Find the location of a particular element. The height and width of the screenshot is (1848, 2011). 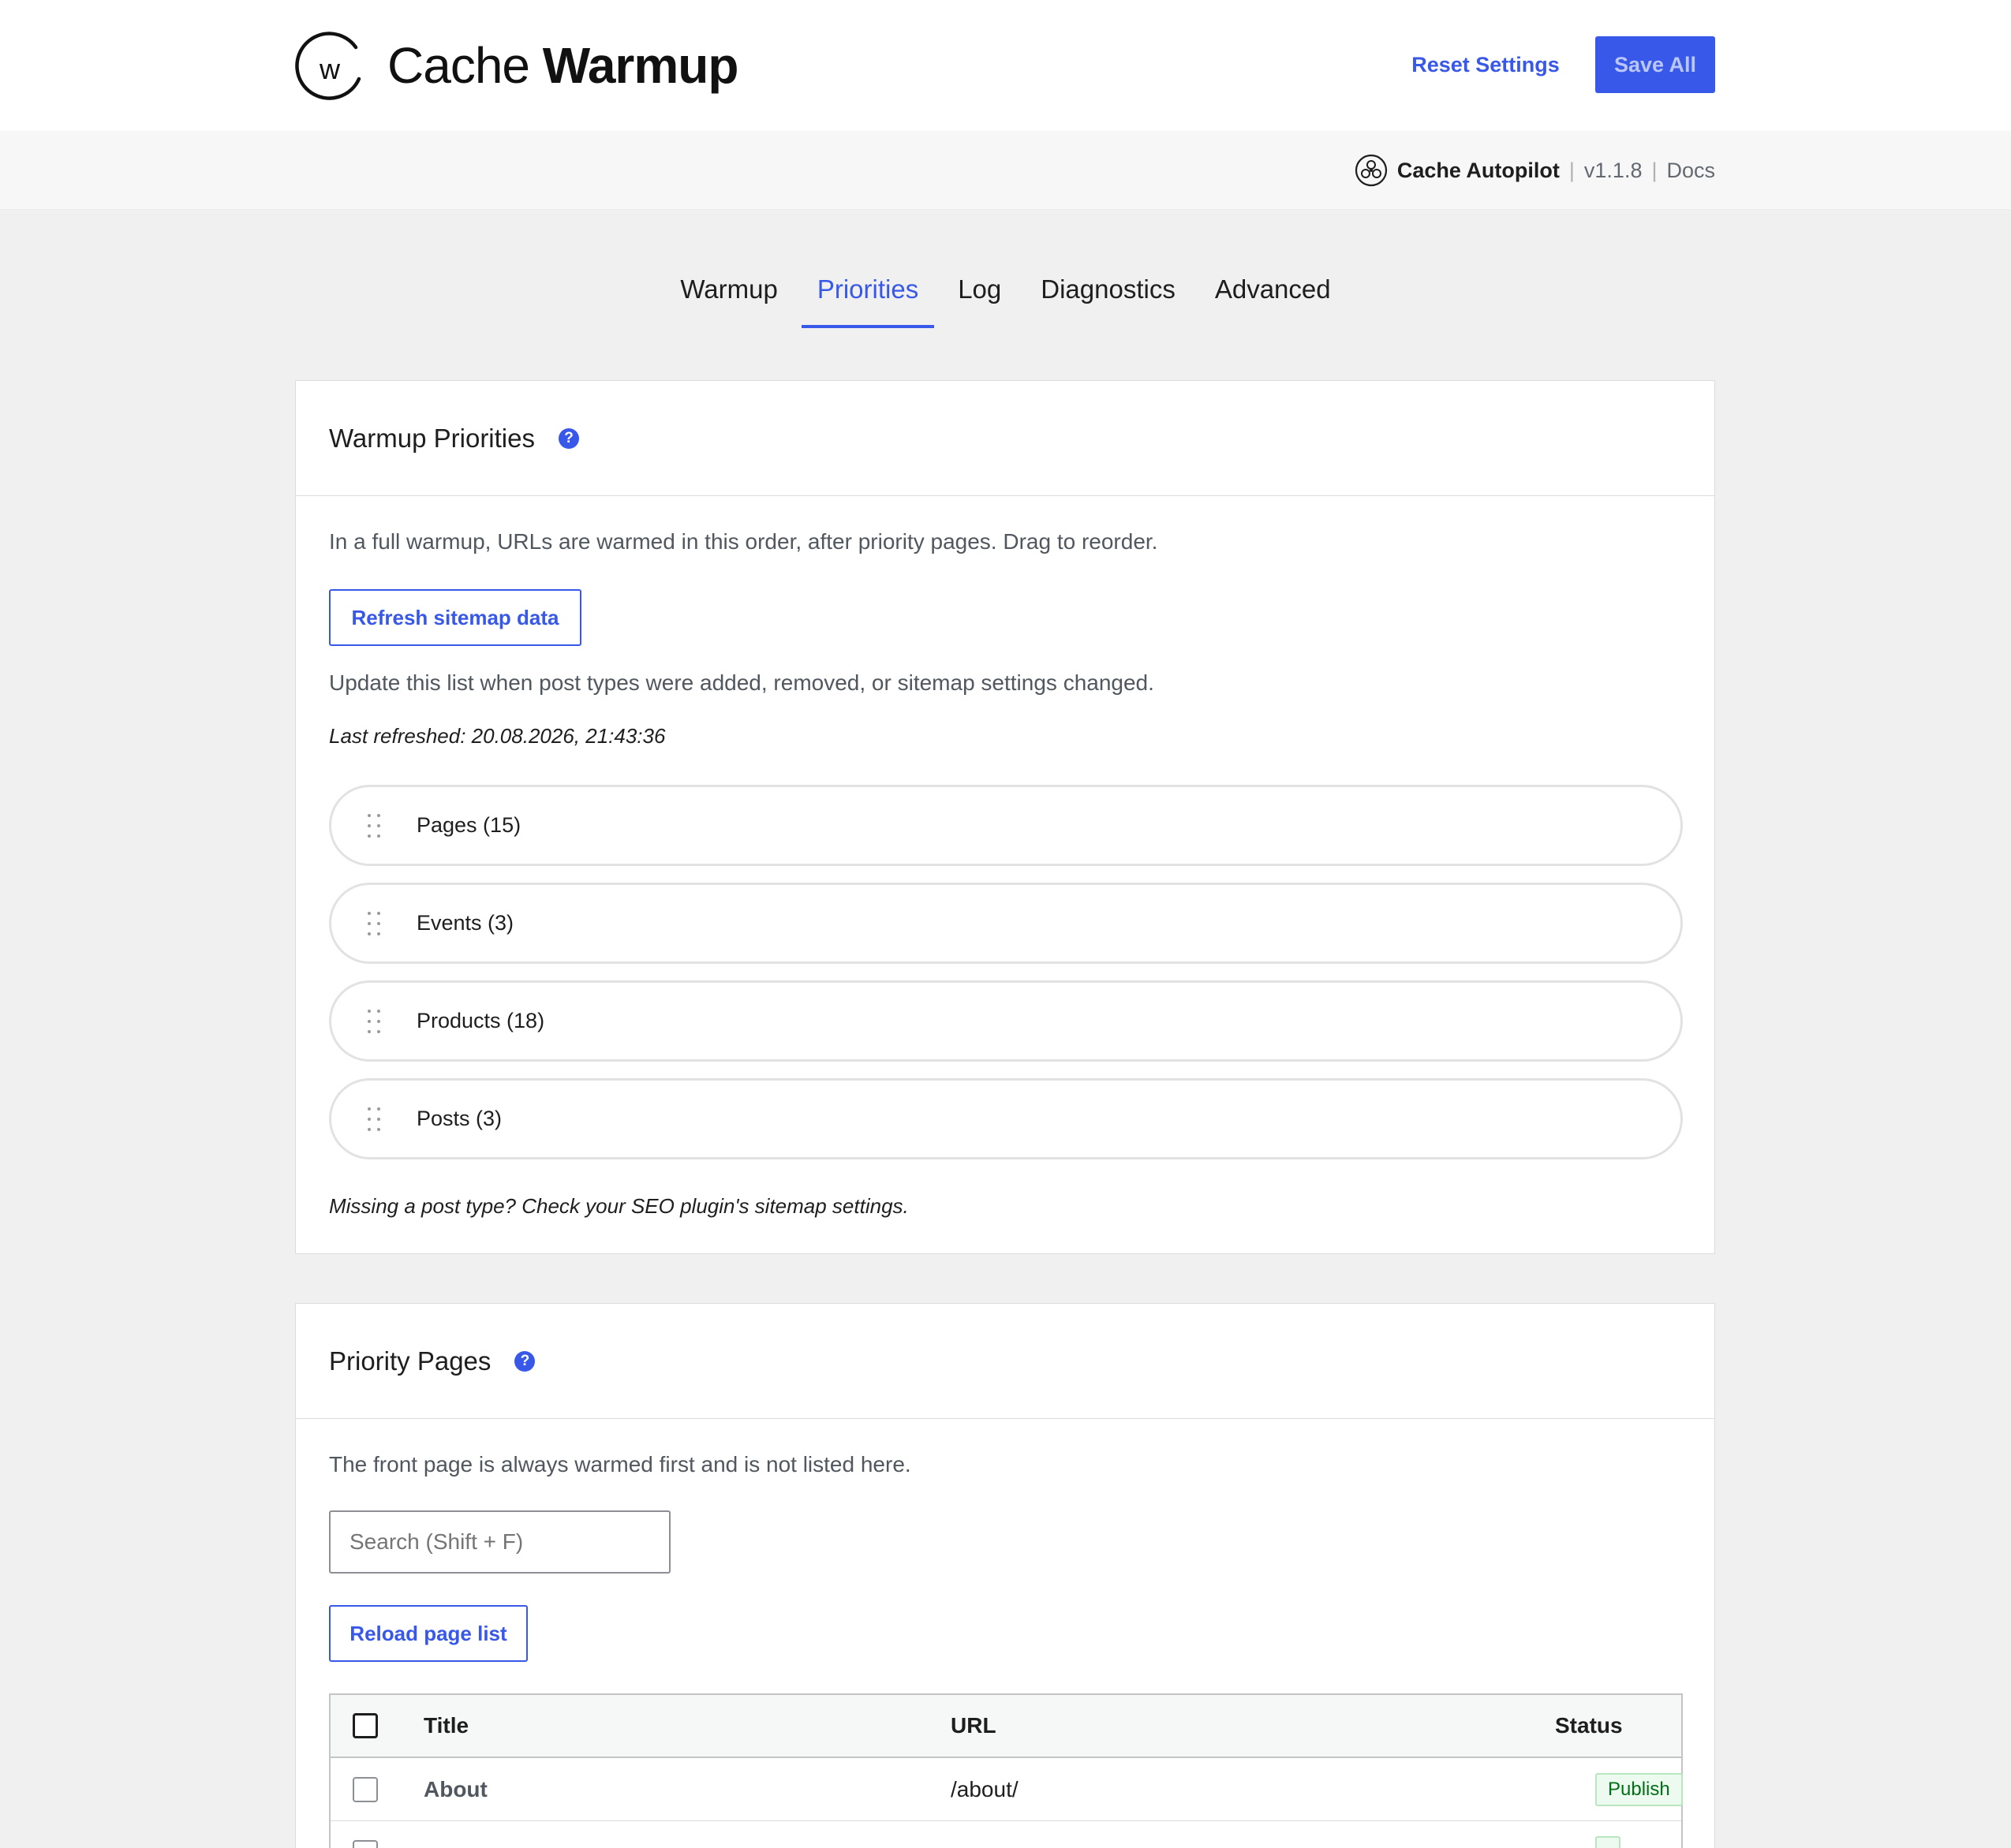

table-row: About /about/ Publish is located at coordinates (1007, 1789).